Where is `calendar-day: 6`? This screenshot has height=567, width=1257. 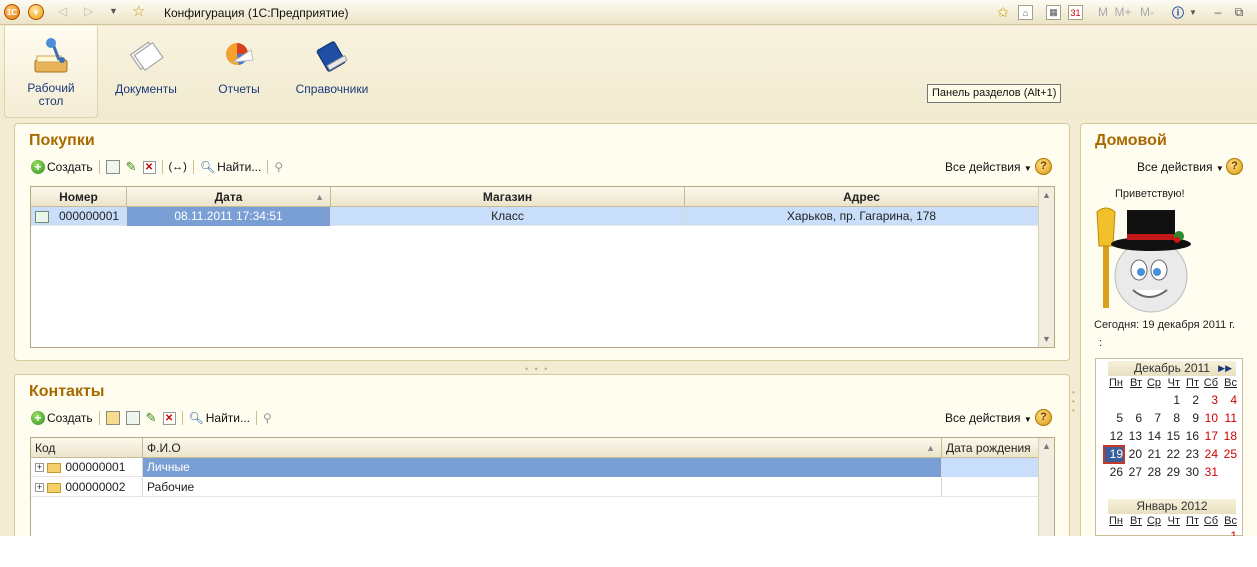
calendar-day: 6 is located at coordinates (1133, 418).